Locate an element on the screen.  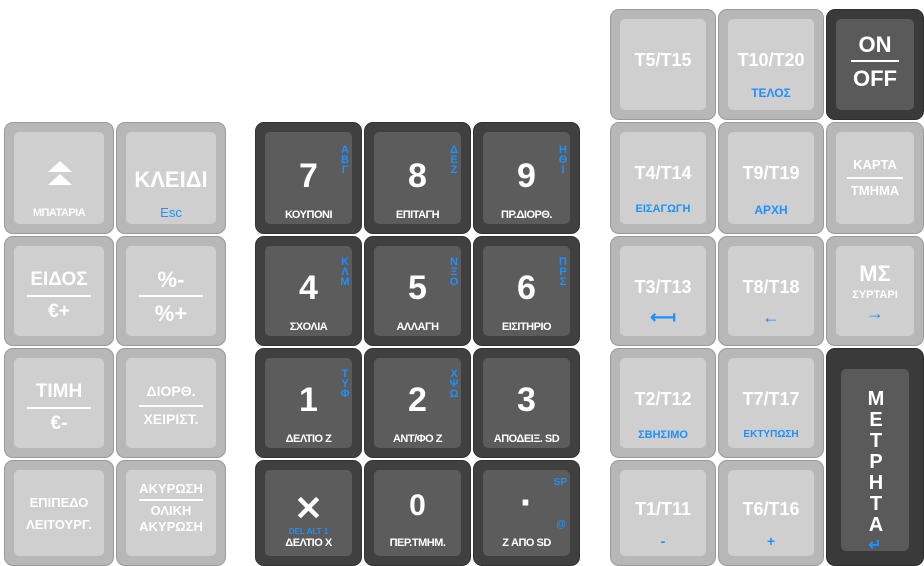
off-label: OFF is located at coordinates (875, 78).